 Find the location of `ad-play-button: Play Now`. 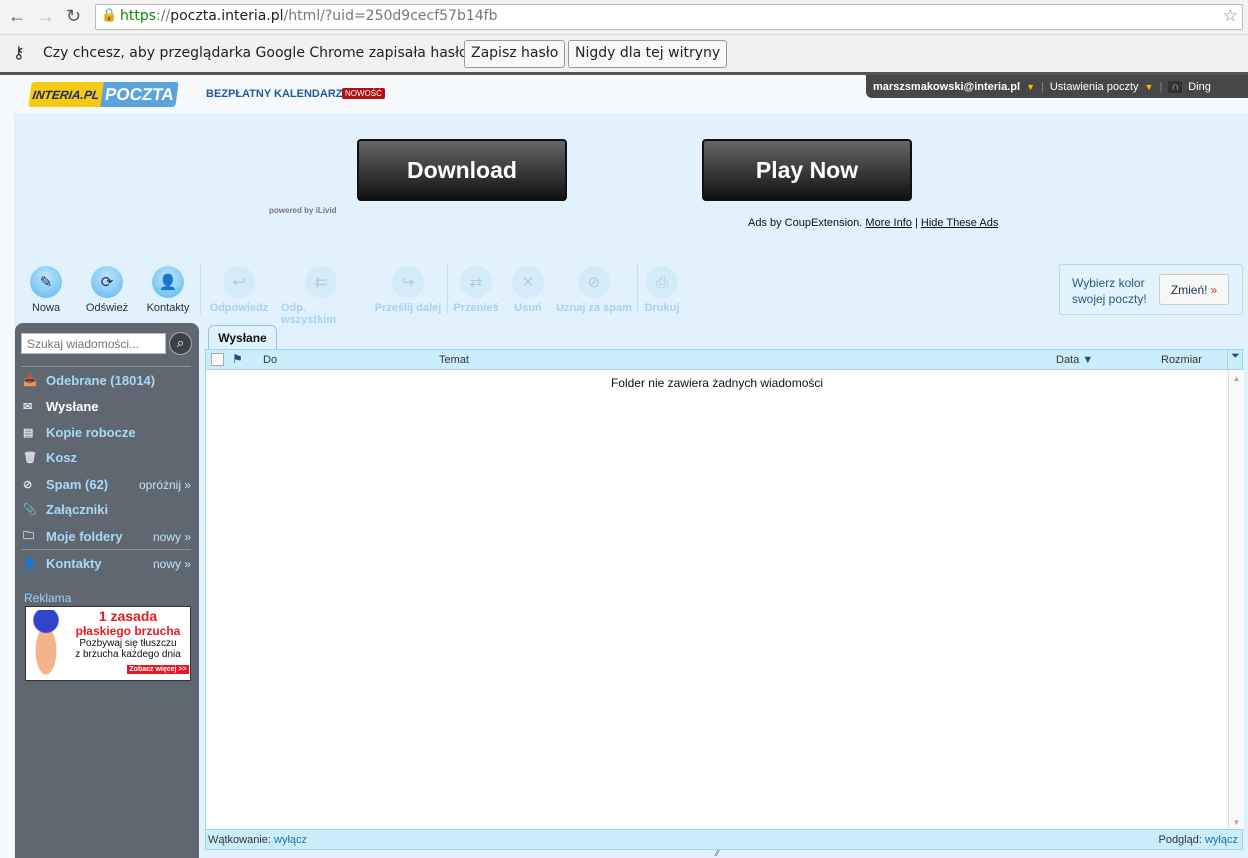

ad-play-button: Play Now is located at coordinates (807, 170).